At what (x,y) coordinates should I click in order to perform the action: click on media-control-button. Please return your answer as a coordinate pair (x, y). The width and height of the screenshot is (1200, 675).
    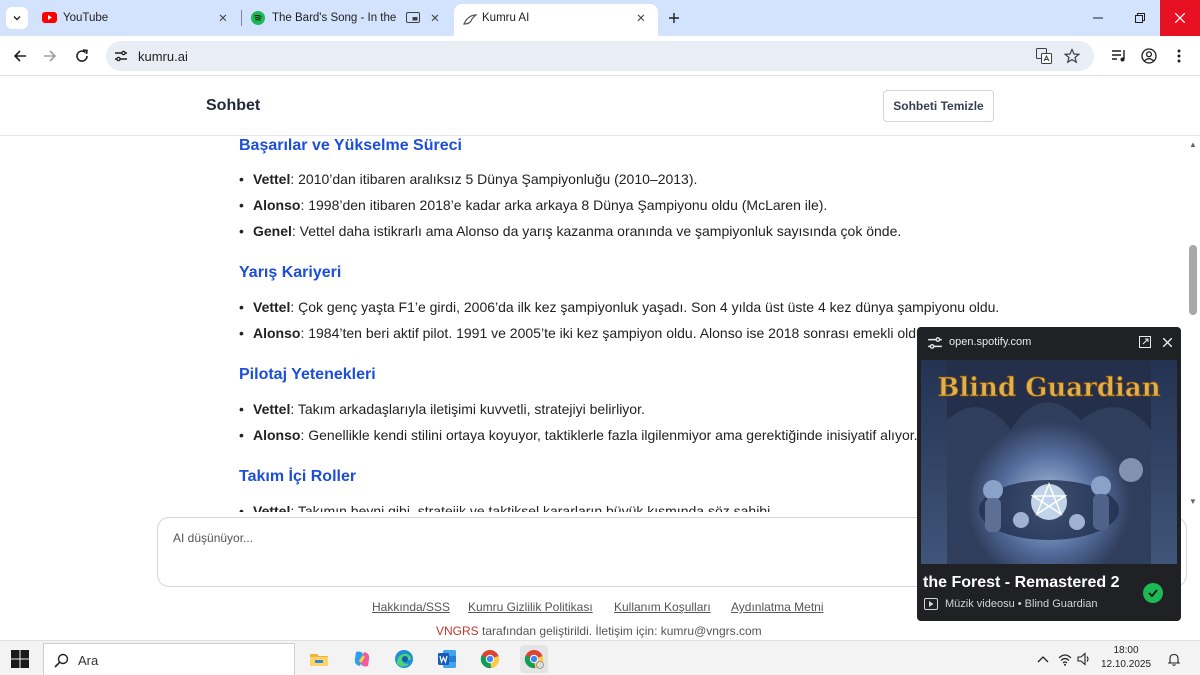
    Looking at the image, I should click on (1119, 56).